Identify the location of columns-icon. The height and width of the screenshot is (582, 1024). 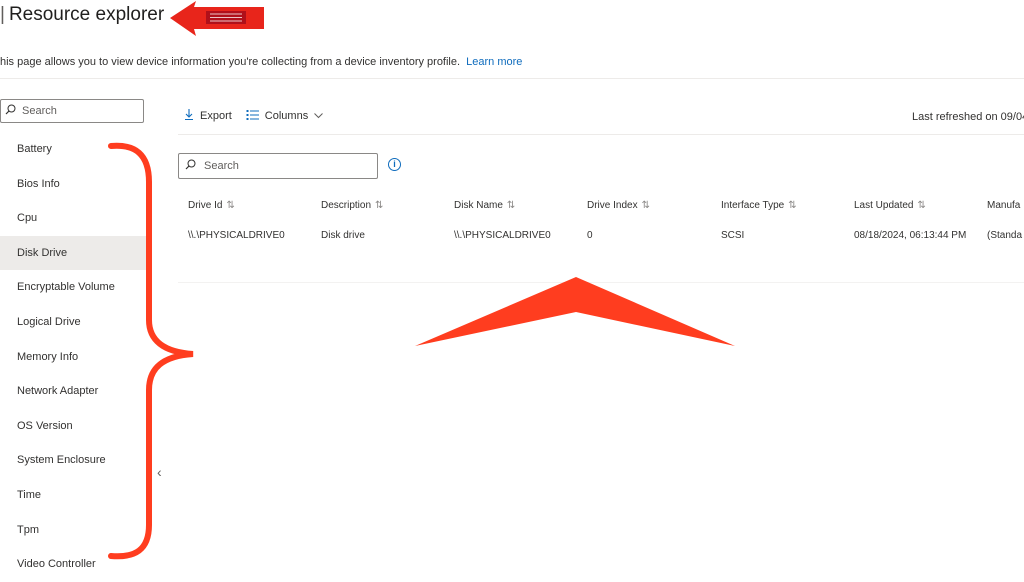
(252, 116).